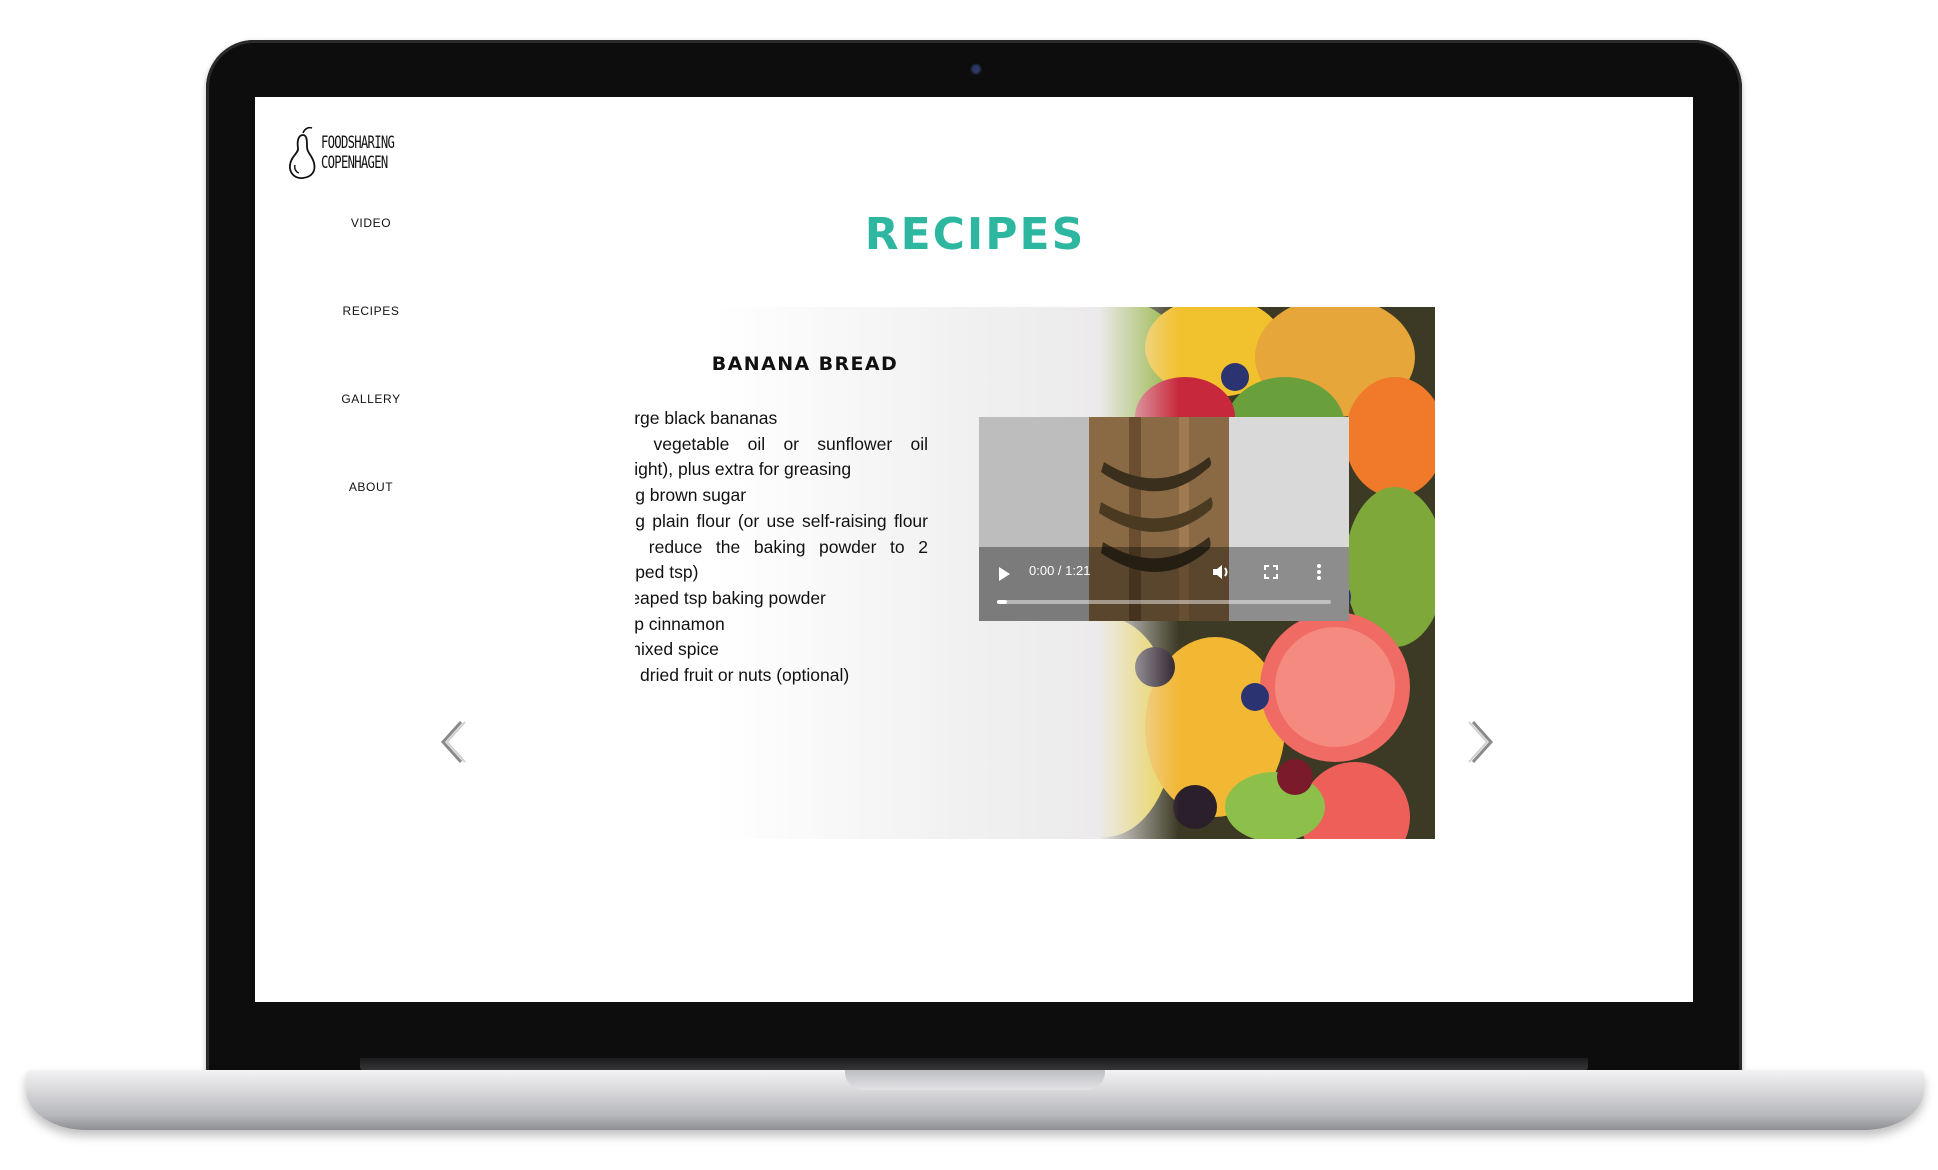 The height and width of the screenshot is (1170, 1938). I want to click on chevron-right-icon, so click(1481, 742).